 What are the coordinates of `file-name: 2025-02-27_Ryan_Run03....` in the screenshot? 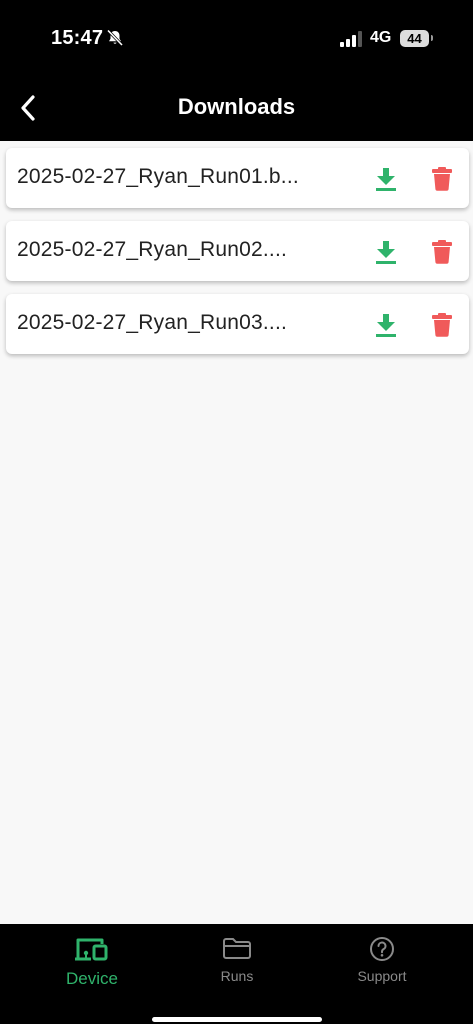 It's located at (184, 323).